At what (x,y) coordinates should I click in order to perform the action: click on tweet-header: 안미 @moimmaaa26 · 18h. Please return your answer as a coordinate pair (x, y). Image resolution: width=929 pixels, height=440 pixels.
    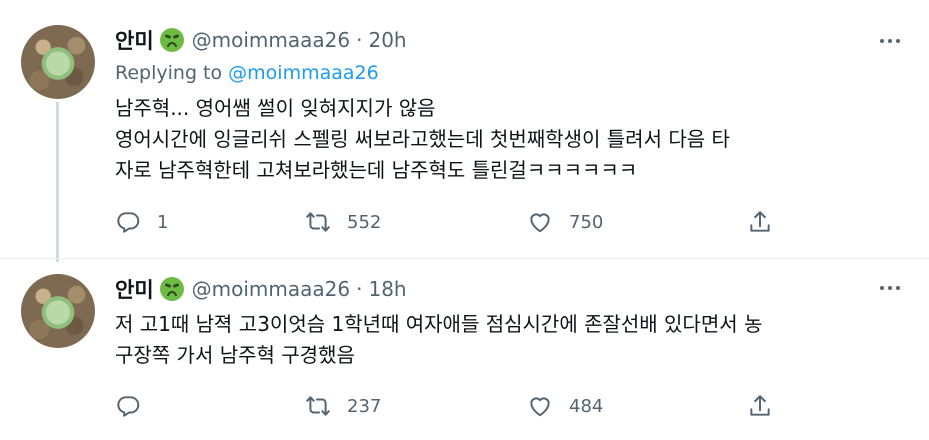
    Looking at the image, I should click on (261, 289).